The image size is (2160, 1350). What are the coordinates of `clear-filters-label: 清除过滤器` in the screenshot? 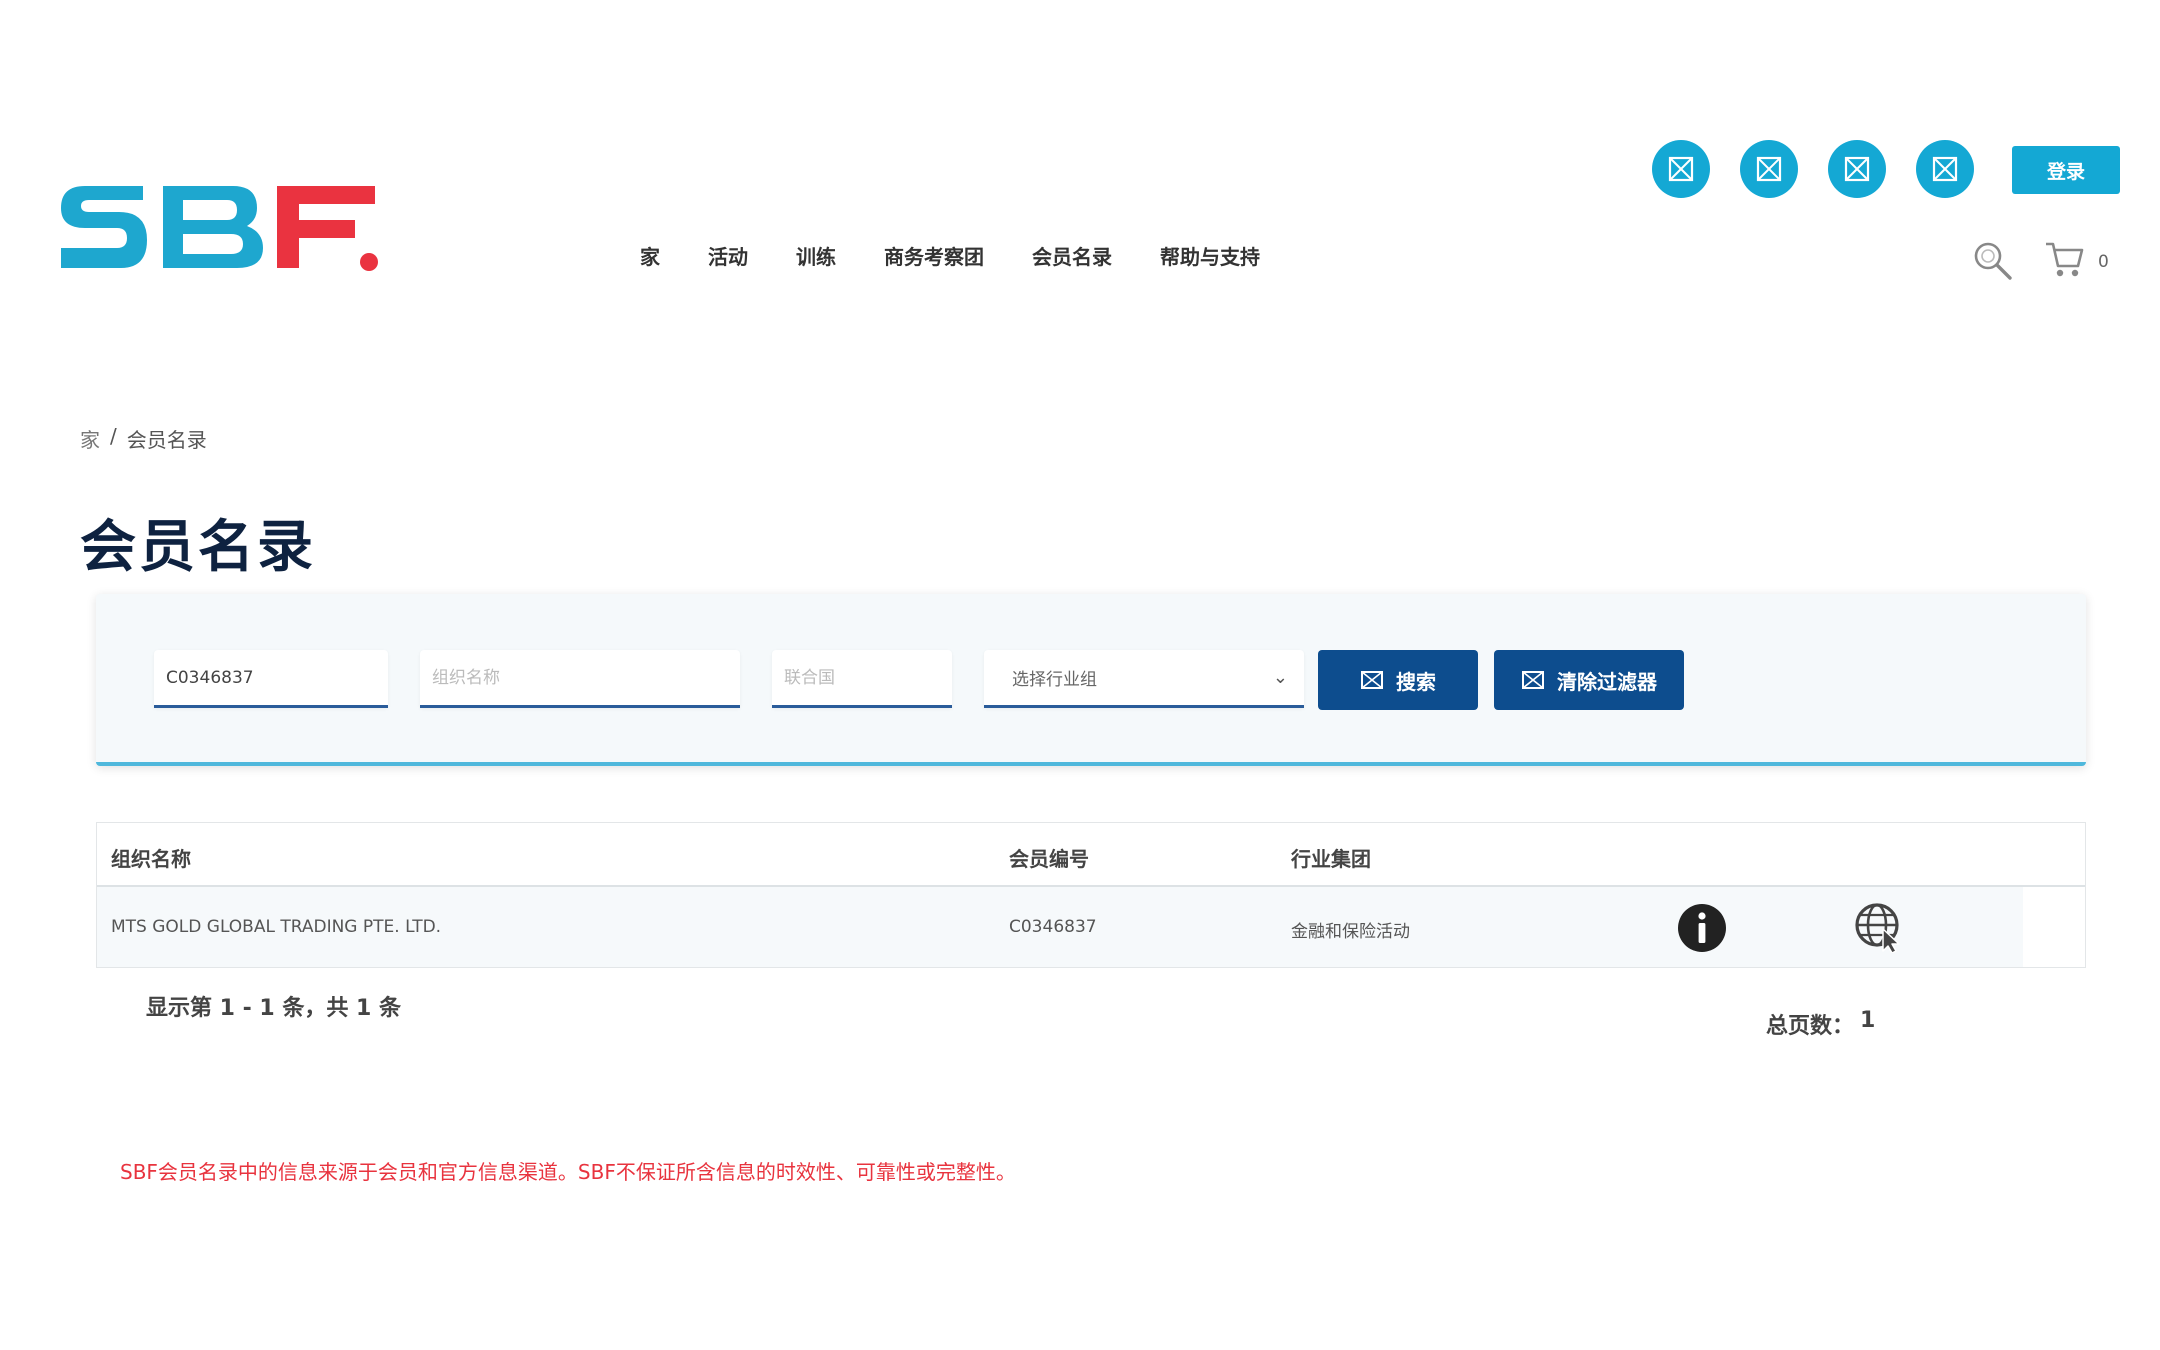 It's located at (1607, 681).